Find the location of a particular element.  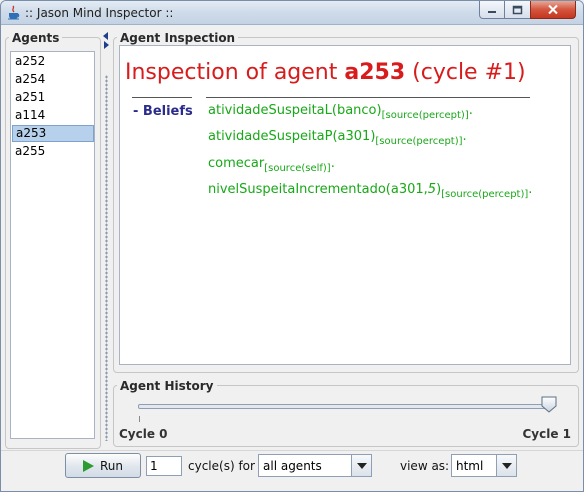

title-bar: :: Jason Mind Inspector :: is located at coordinates (292, 13).